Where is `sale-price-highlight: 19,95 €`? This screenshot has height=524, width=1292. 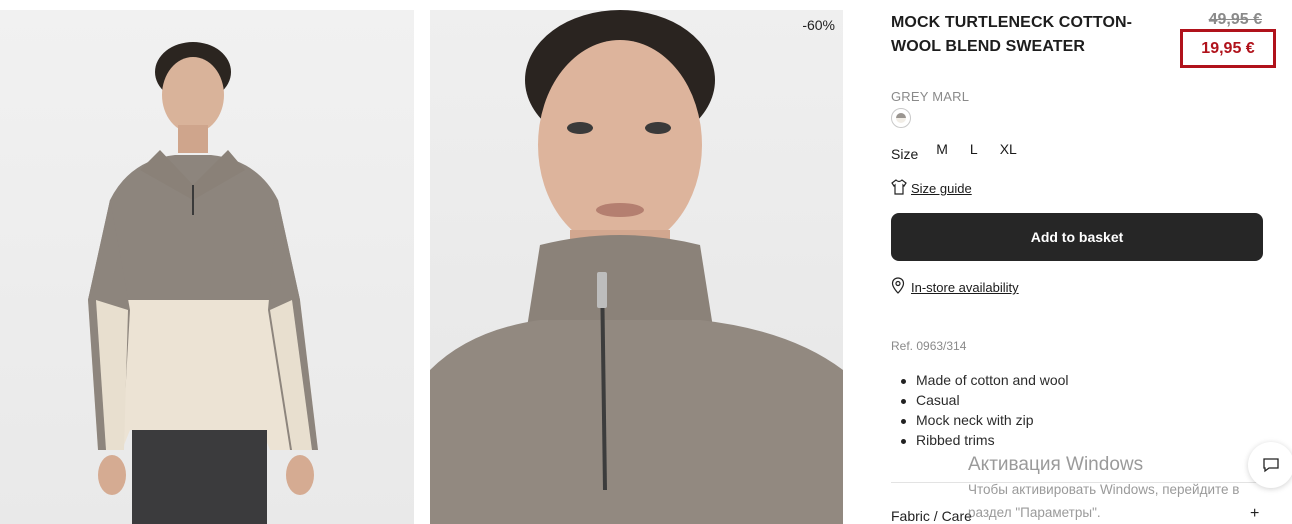
sale-price-highlight: 19,95 € is located at coordinates (1228, 48).